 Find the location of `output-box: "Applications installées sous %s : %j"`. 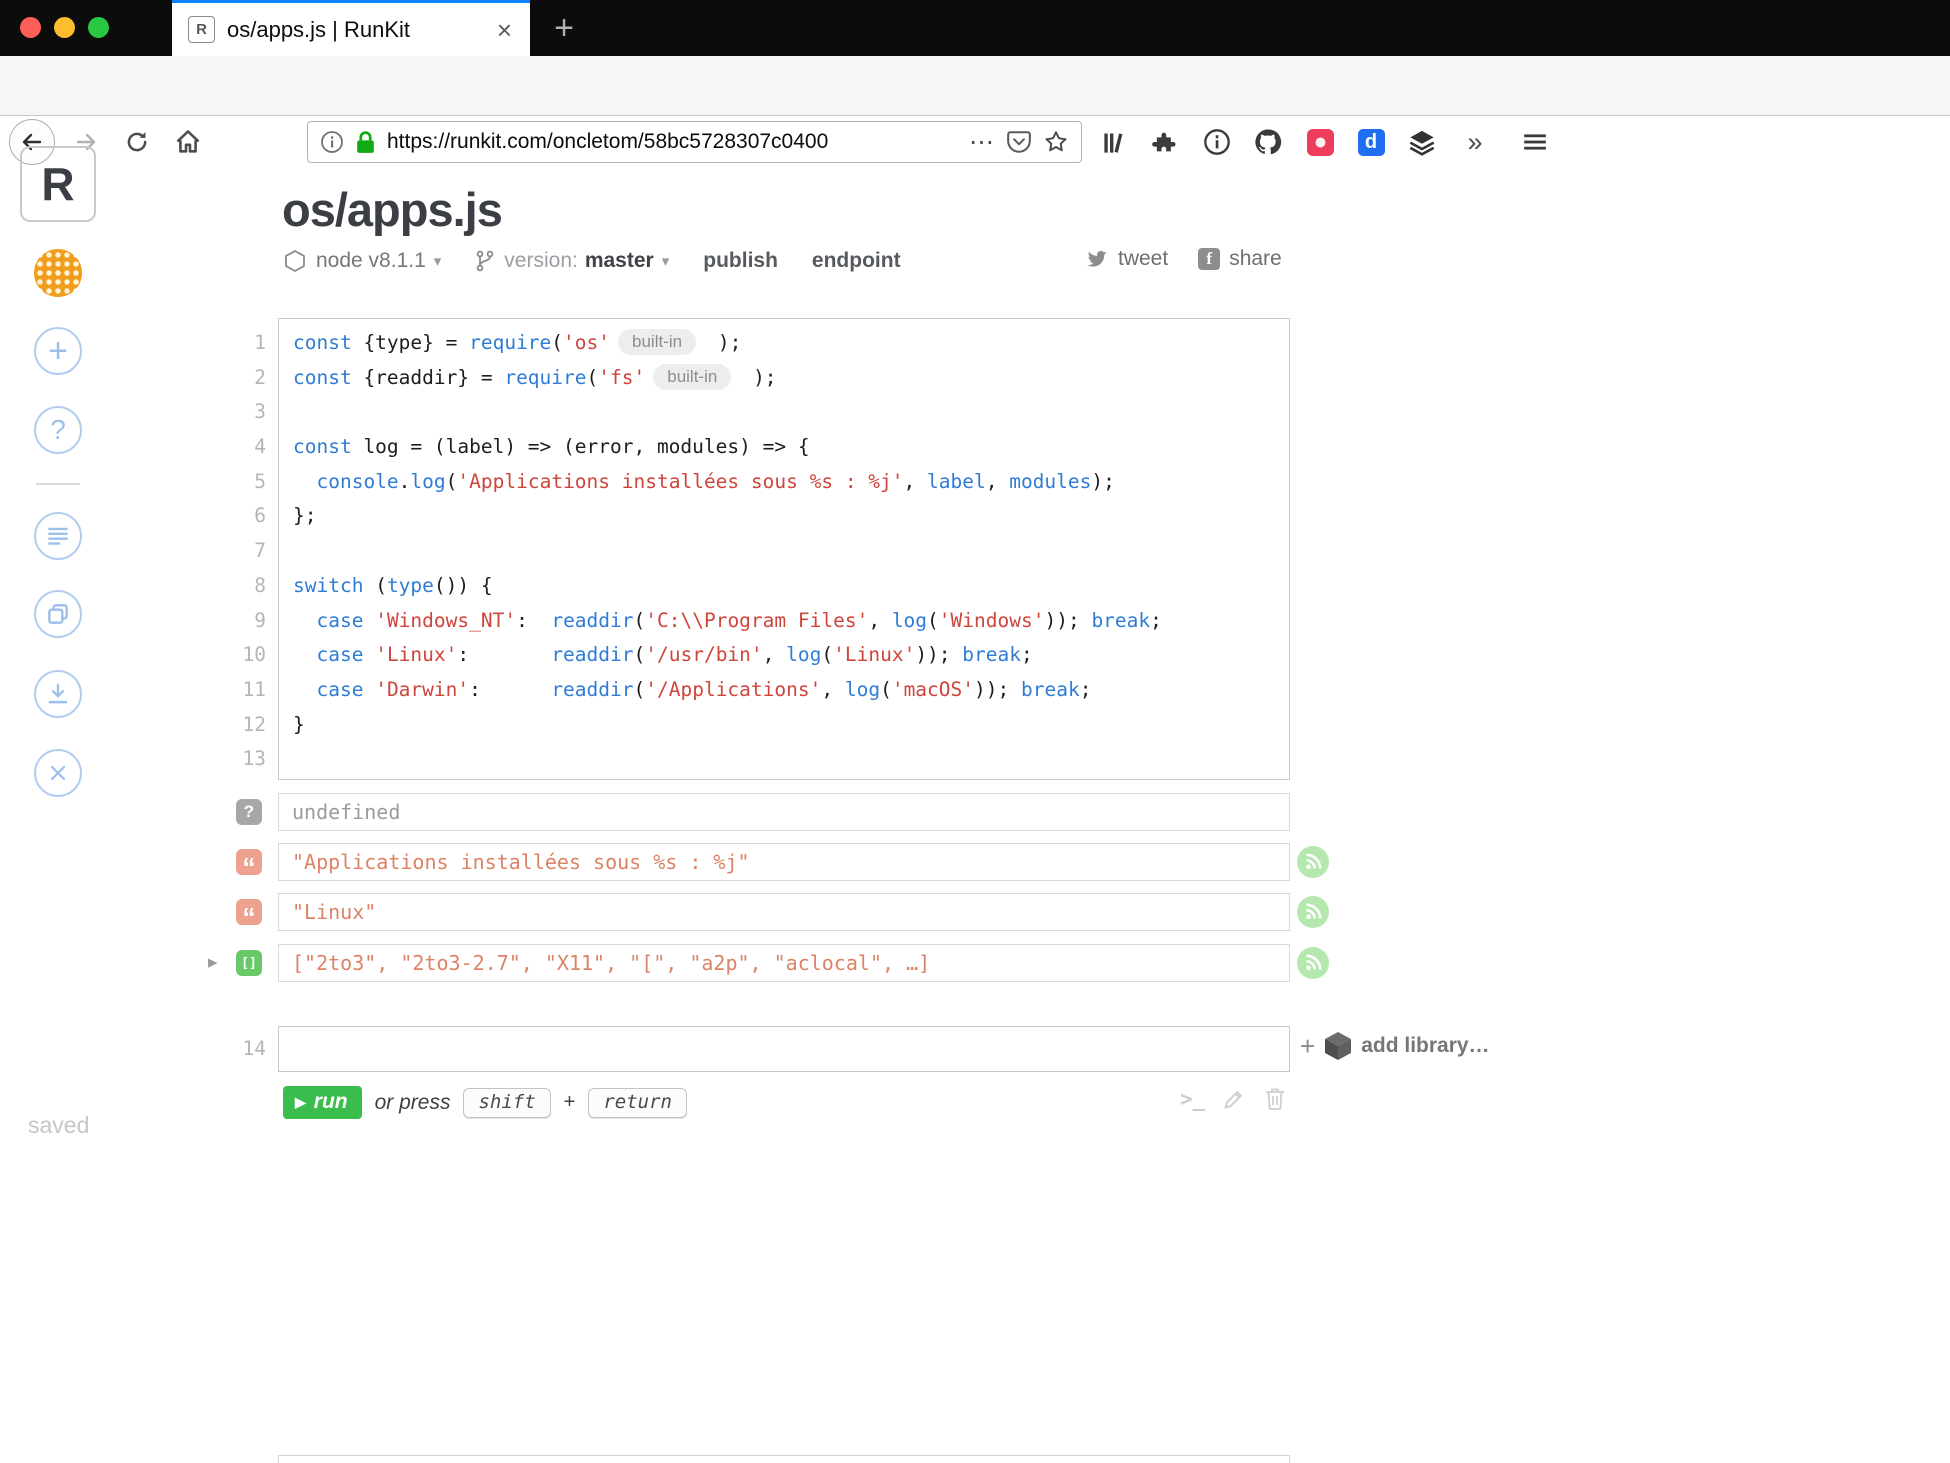

output-box: "Applications installées sous %s : %j" is located at coordinates (784, 862).